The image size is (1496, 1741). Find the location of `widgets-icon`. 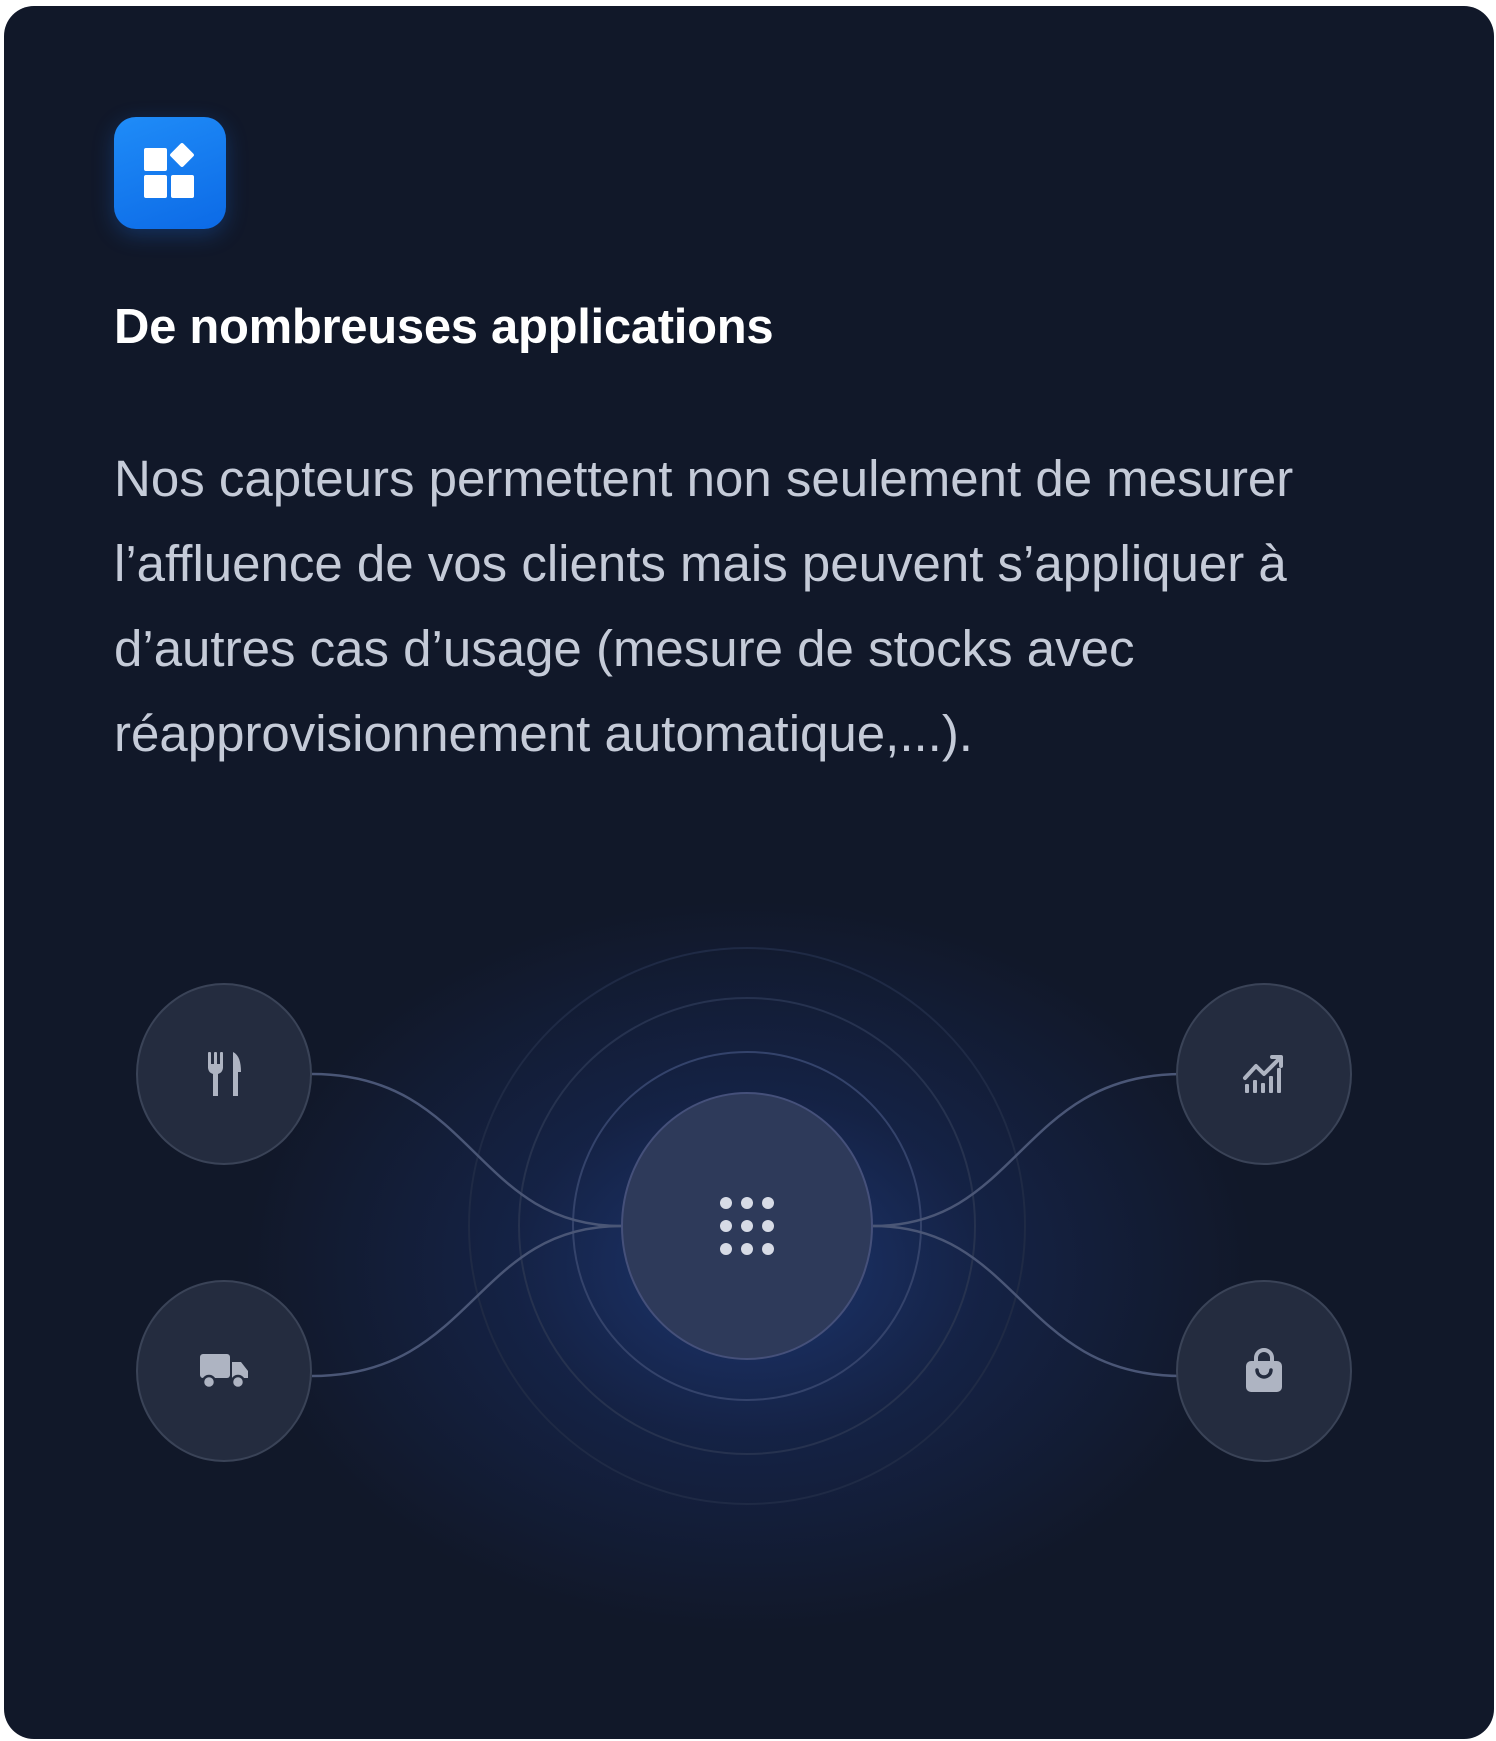

widgets-icon is located at coordinates (170, 173).